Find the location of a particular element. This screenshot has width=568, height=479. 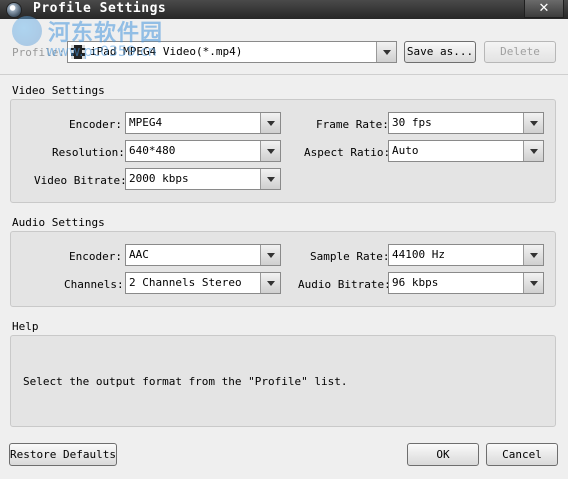

audio-bitrate-label: Audio Bitrate: is located at coordinates (344, 284).